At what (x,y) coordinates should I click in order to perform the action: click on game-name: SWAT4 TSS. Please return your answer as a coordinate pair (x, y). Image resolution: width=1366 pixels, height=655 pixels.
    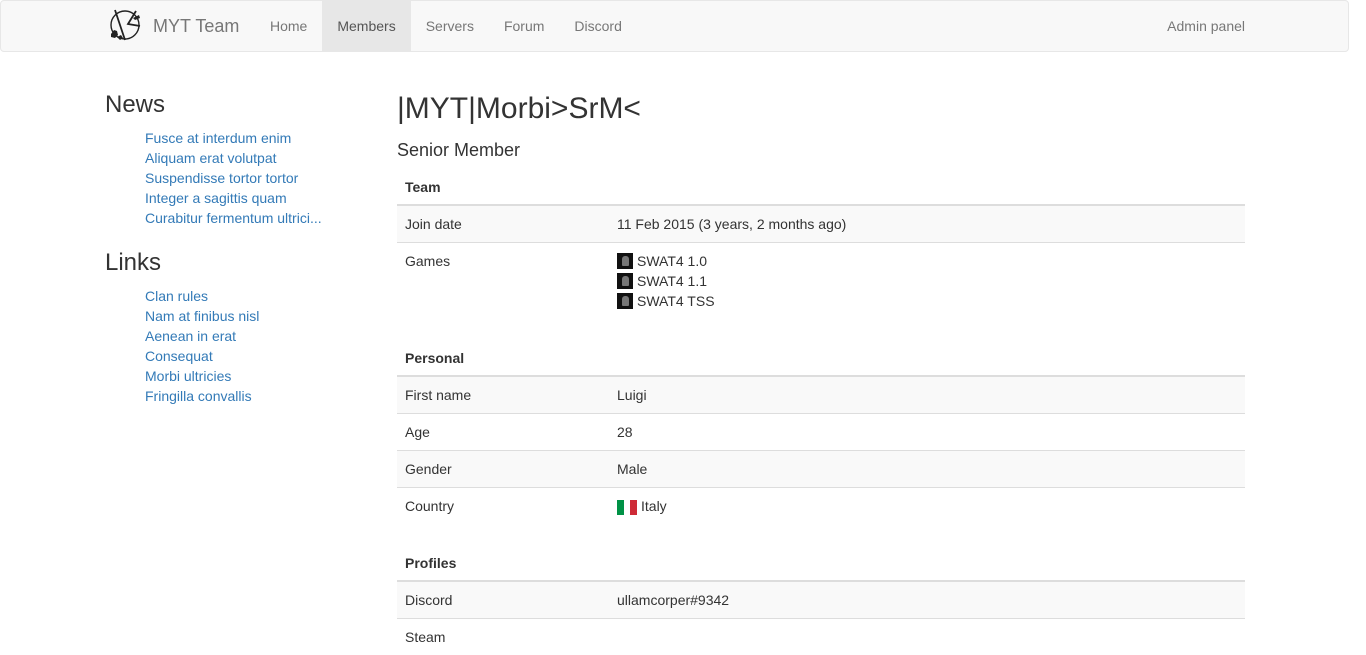
    Looking at the image, I should click on (676, 301).